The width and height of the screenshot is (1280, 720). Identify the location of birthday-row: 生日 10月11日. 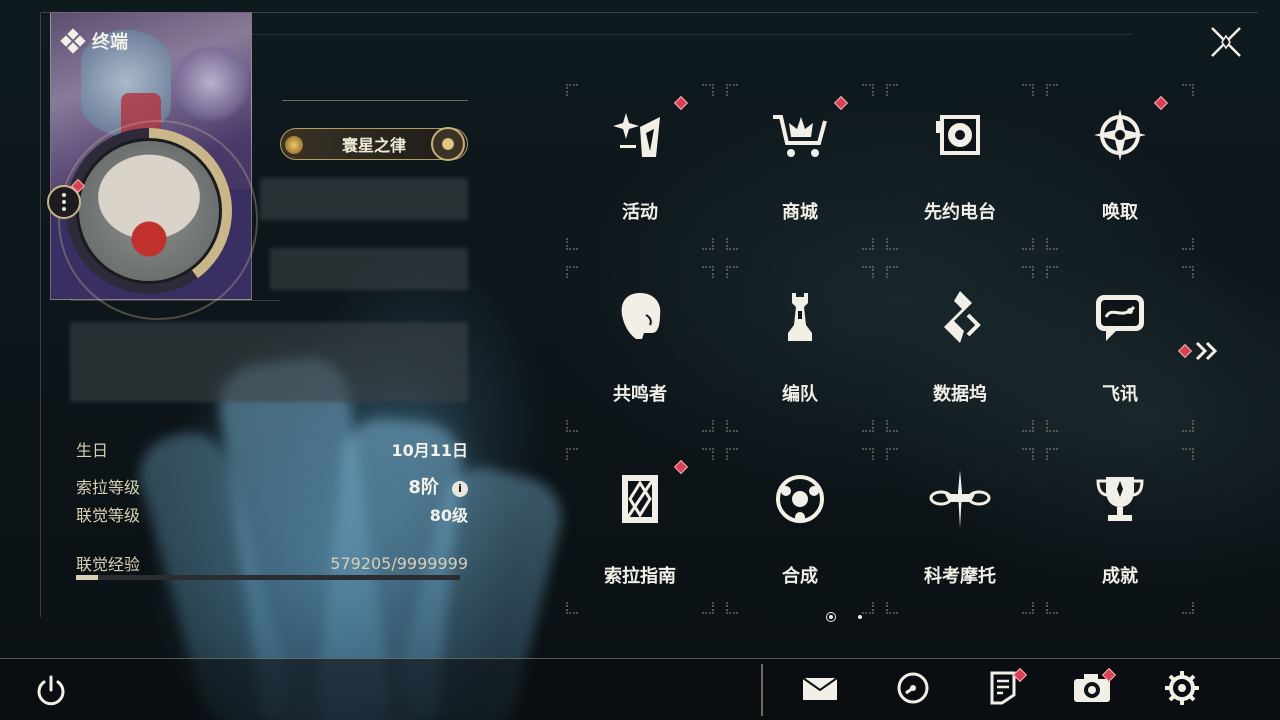
(272, 449).